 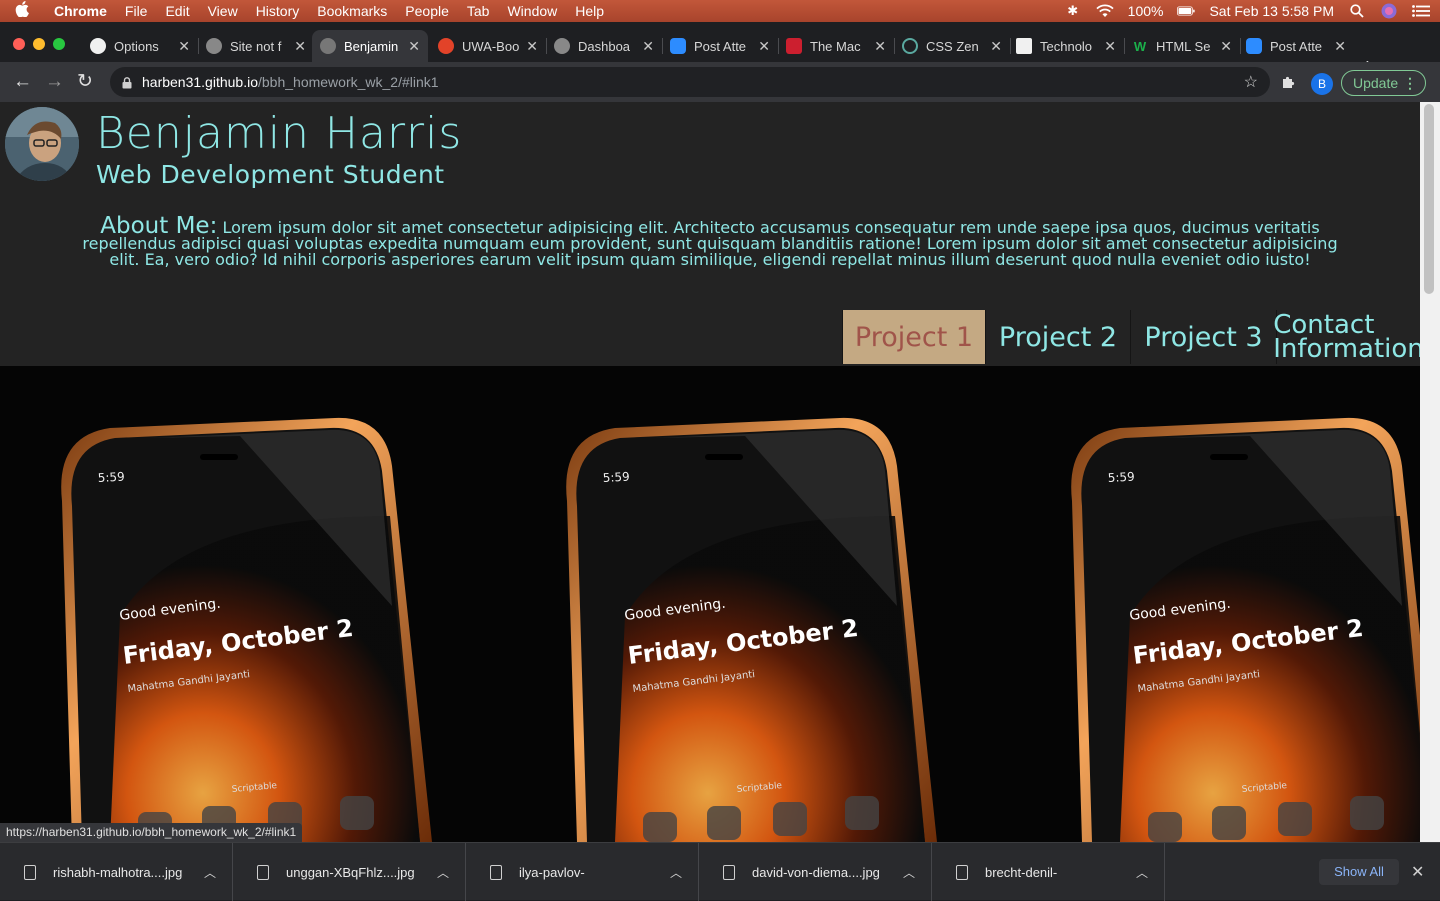 What do you see at coordinates (80, 11) in the screenshot?
I see `menu-app-name: Chrome` at bounding box center [80, 11].